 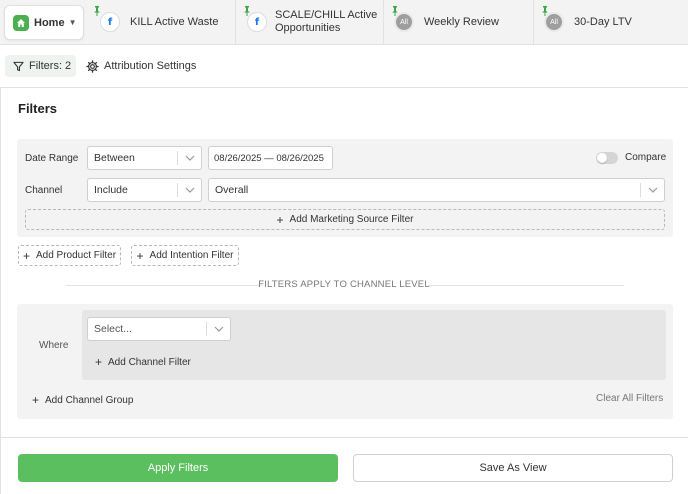 What do you see at coordinates (344, 66) in the screenshot?
I see `toolbar: Filters: 2 Attribution Settings` at bounding box center [344, 66].